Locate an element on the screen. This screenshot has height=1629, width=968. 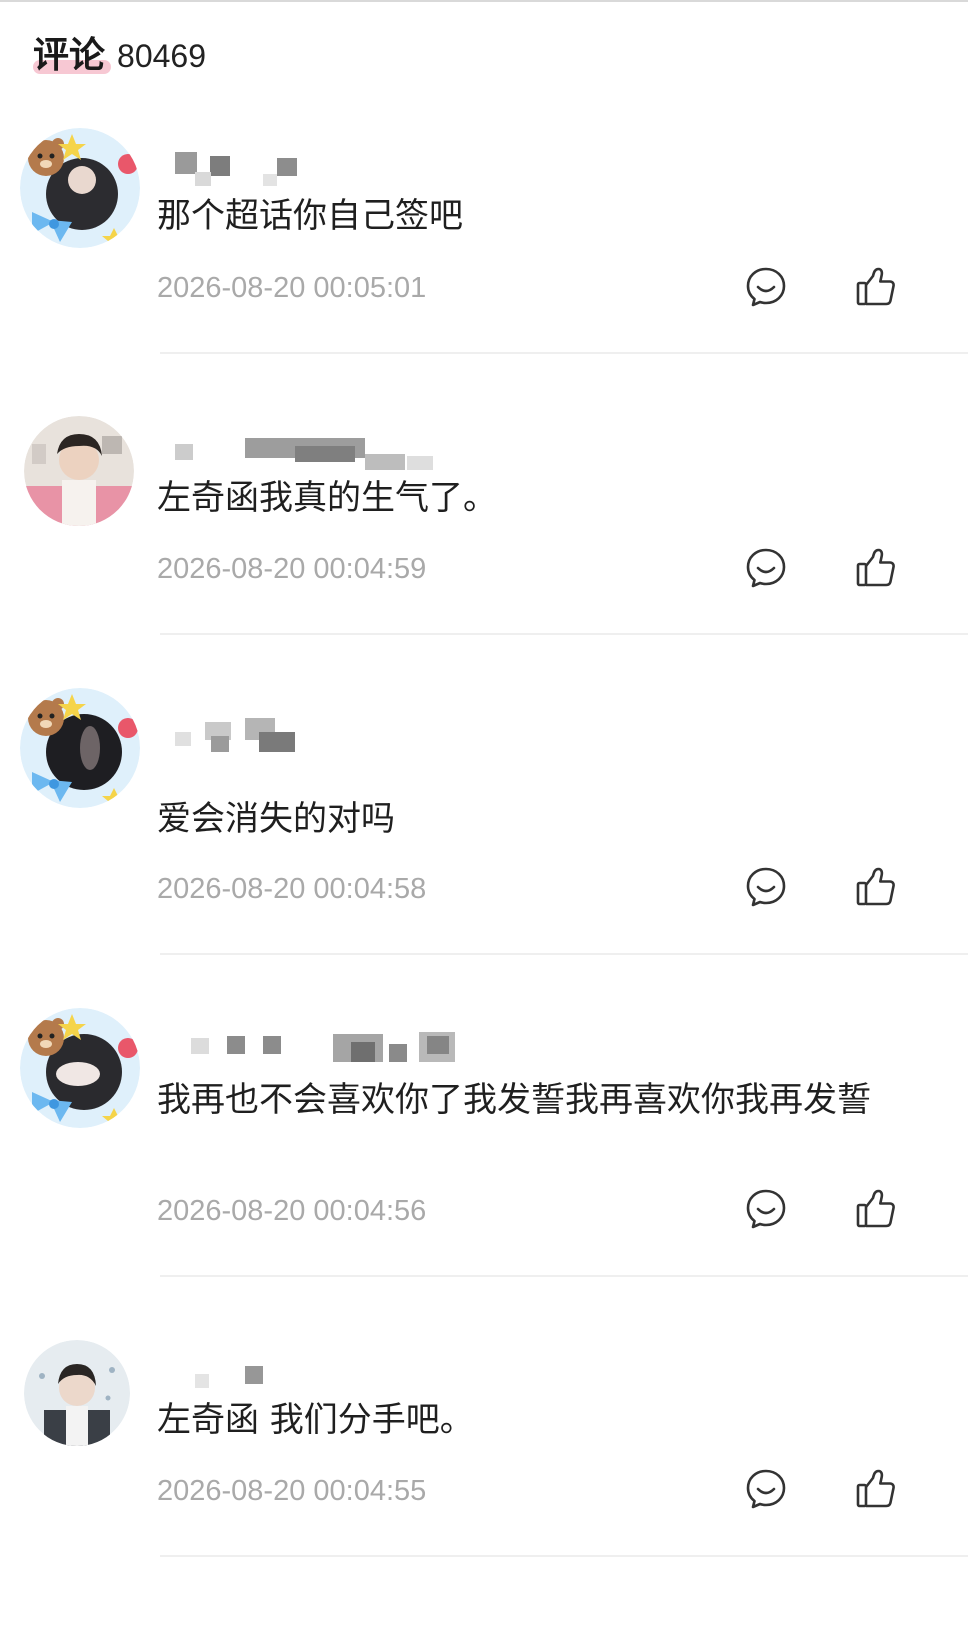
comment-timestamp: 2026-08-20 00:04:58 is located at coordinates (292, 889).